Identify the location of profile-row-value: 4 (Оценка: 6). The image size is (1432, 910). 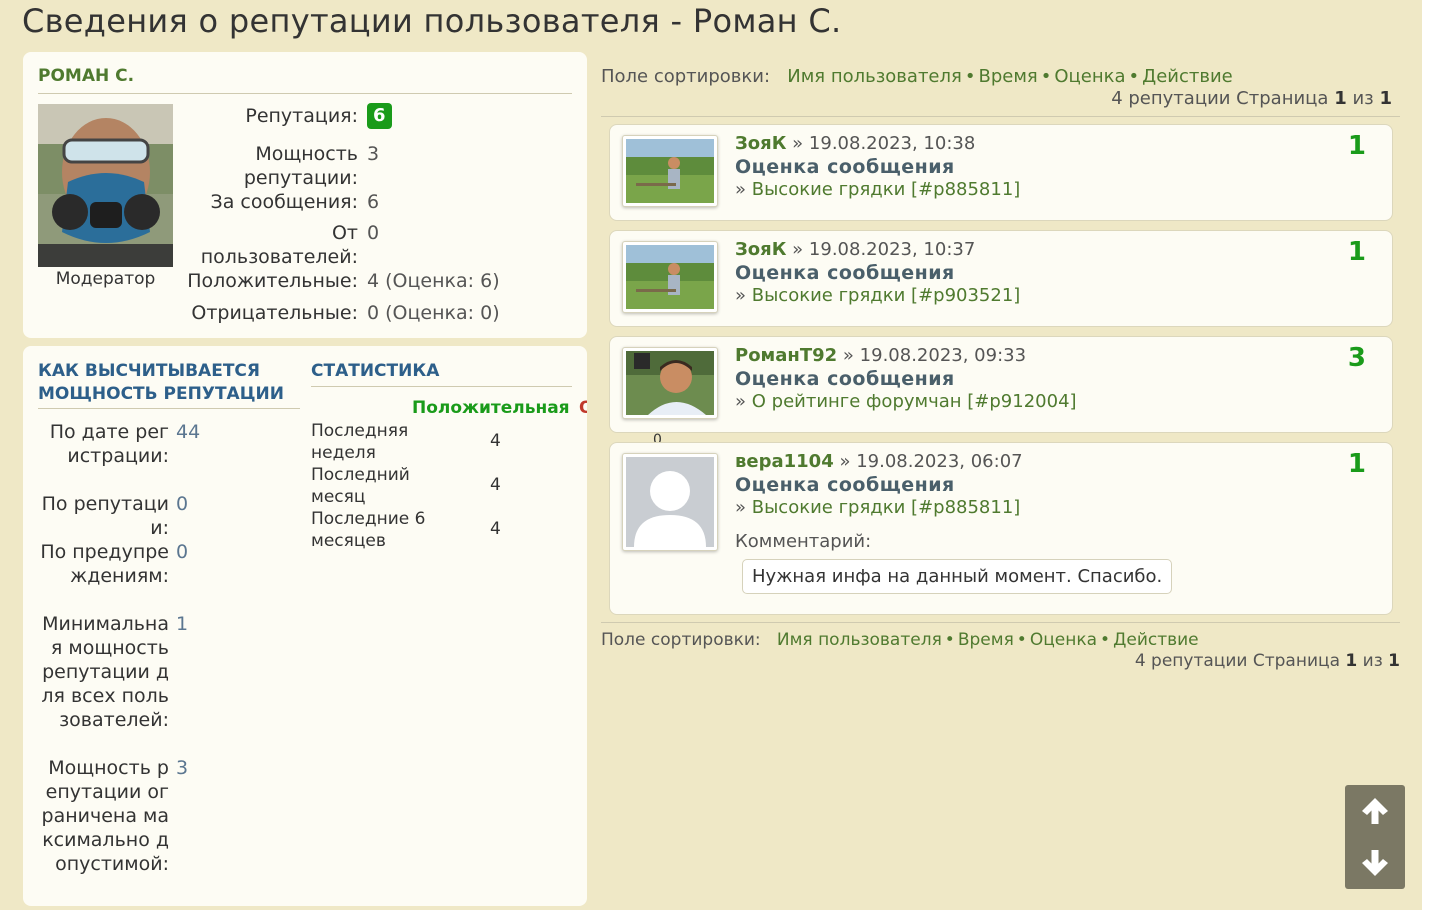
(433, 281).